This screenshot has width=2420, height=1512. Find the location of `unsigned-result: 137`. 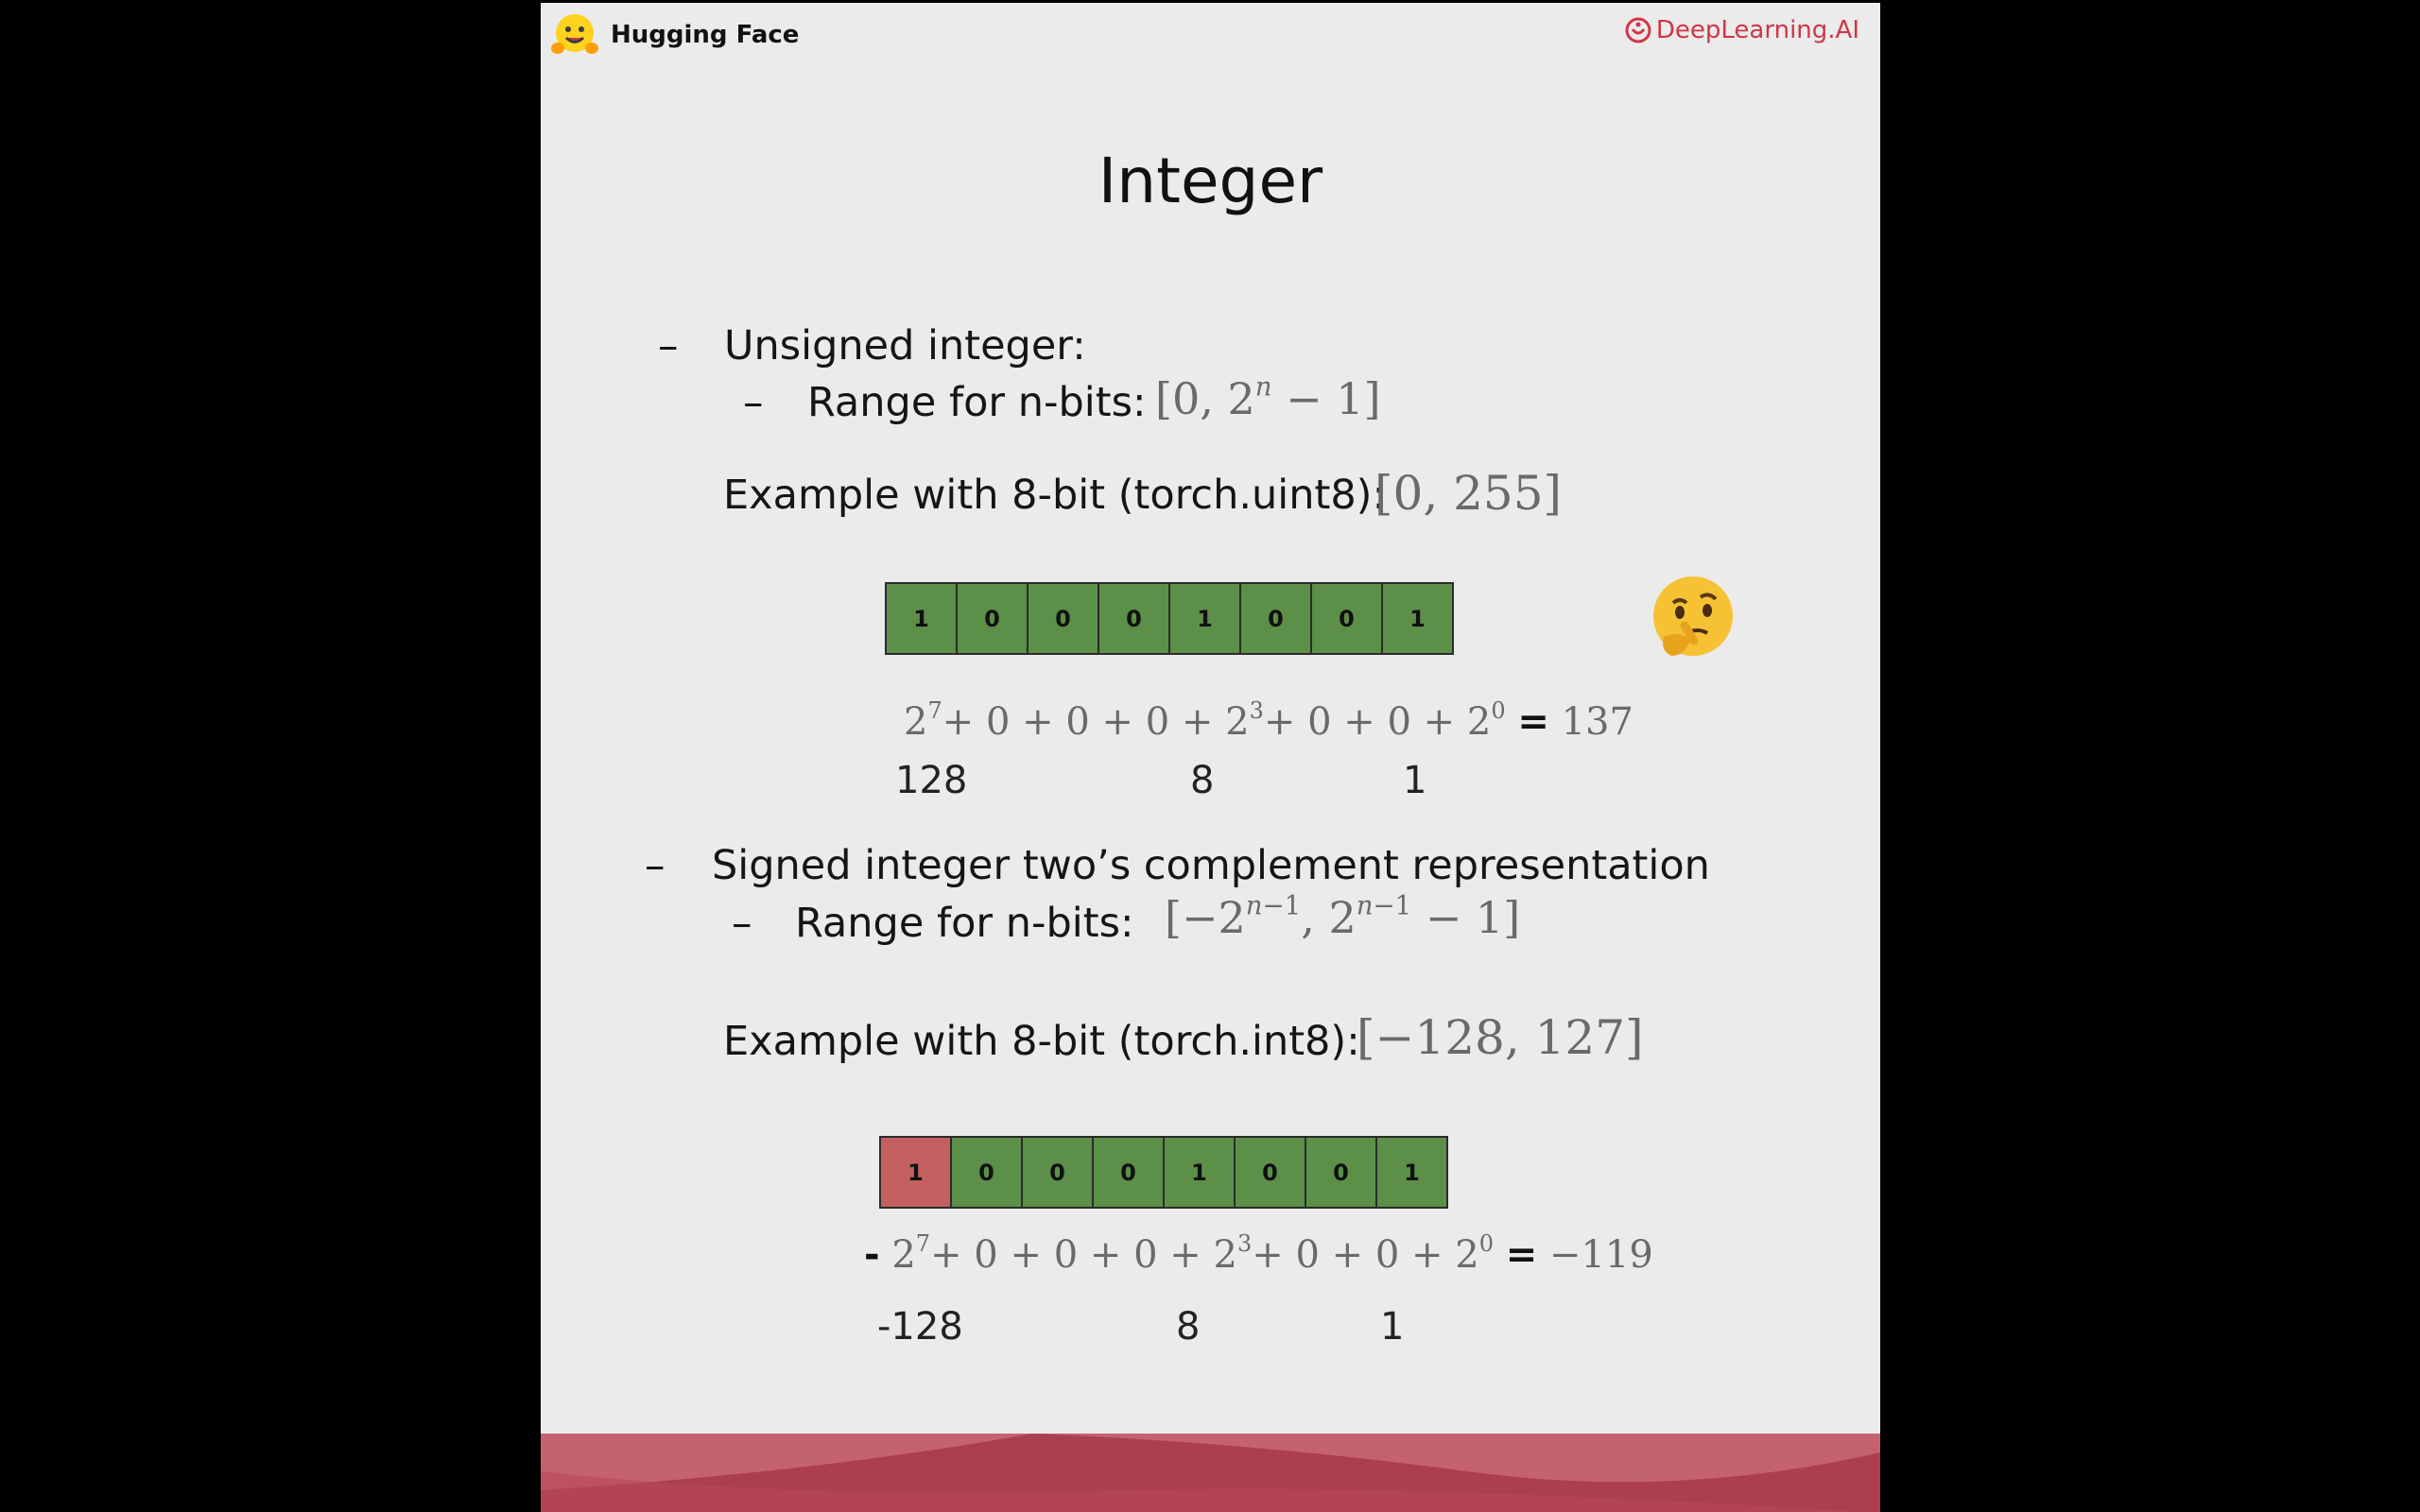

unsigned-result: 137 is located at coordinates (1597, 722).